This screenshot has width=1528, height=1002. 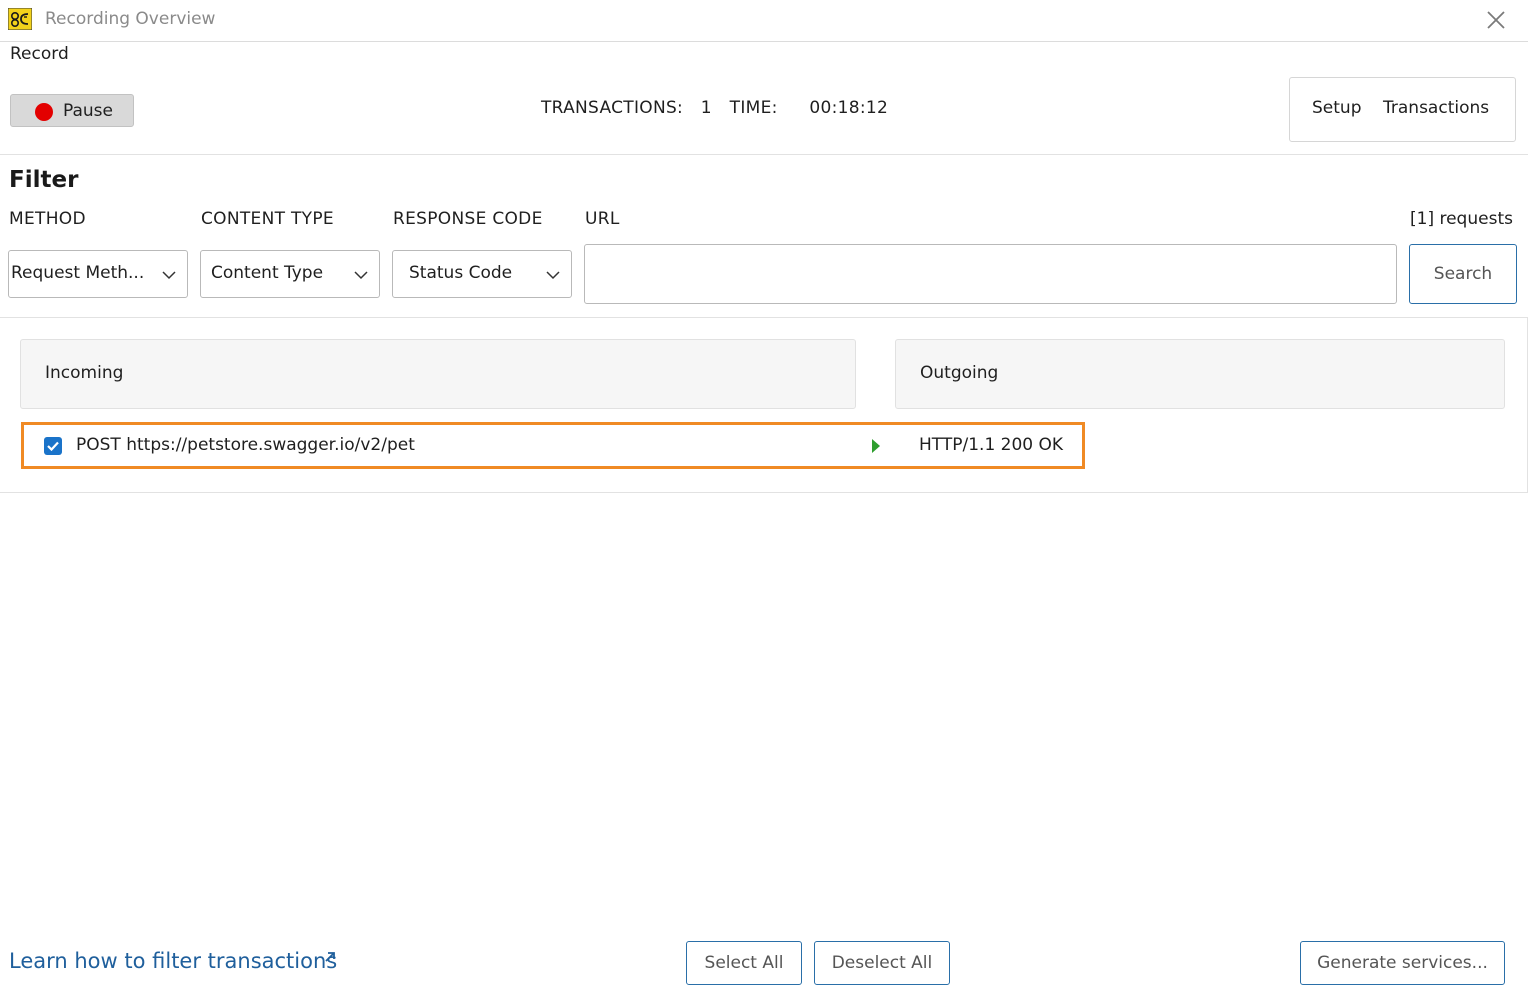 What do you see at coordinates (84, 373) in the screenshot?
I see `incoming-header-label: Incoming` at bounding box center [84, 373].